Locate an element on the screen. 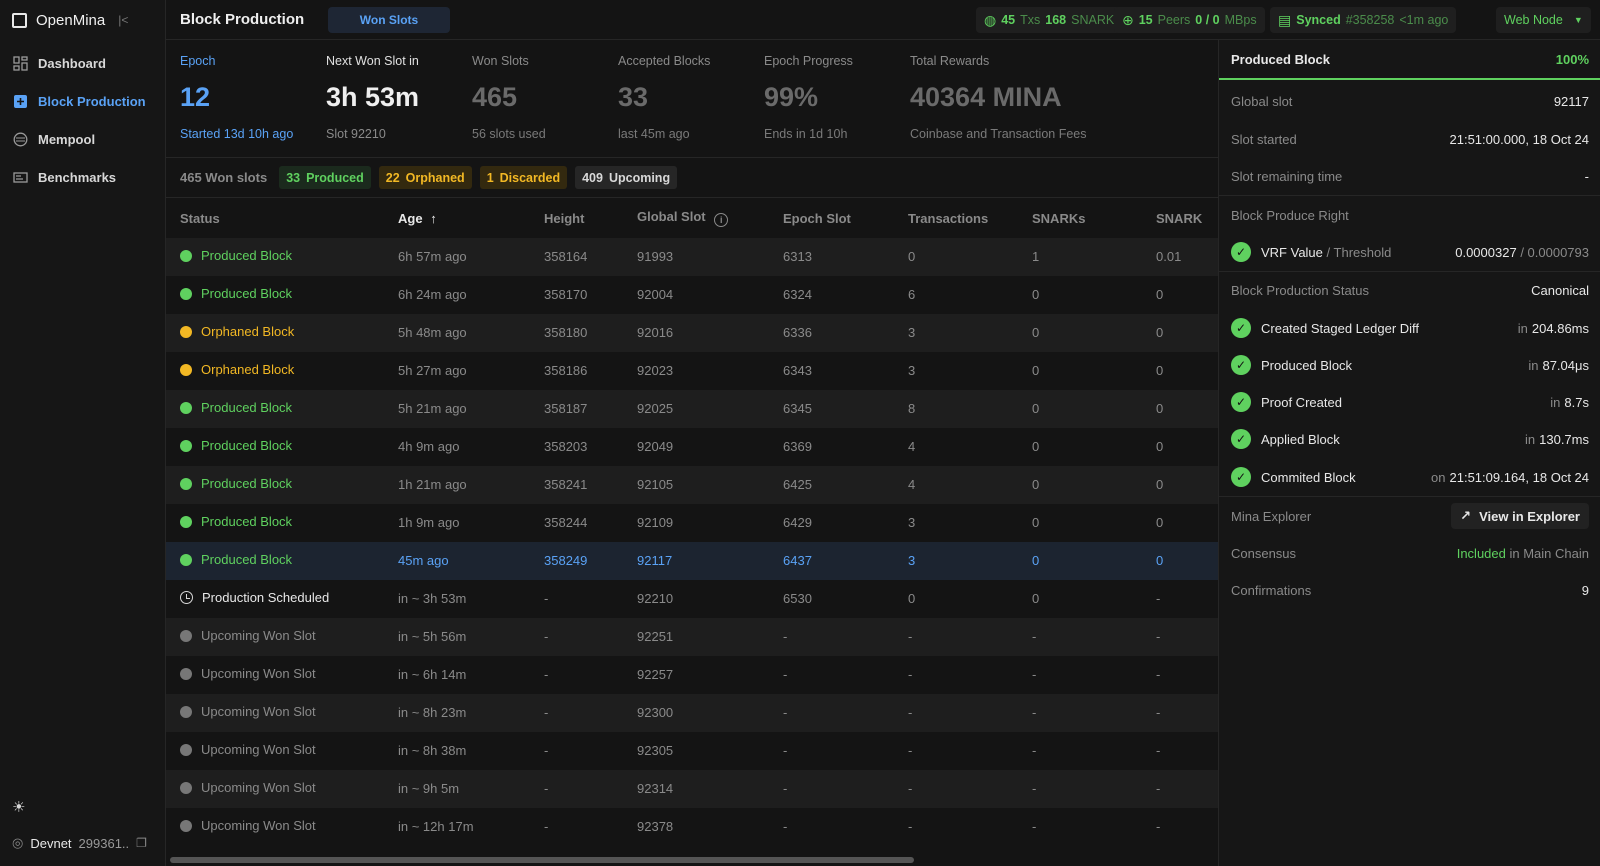  column-header-transactions: Transactions is located at coordinates (948, 218).